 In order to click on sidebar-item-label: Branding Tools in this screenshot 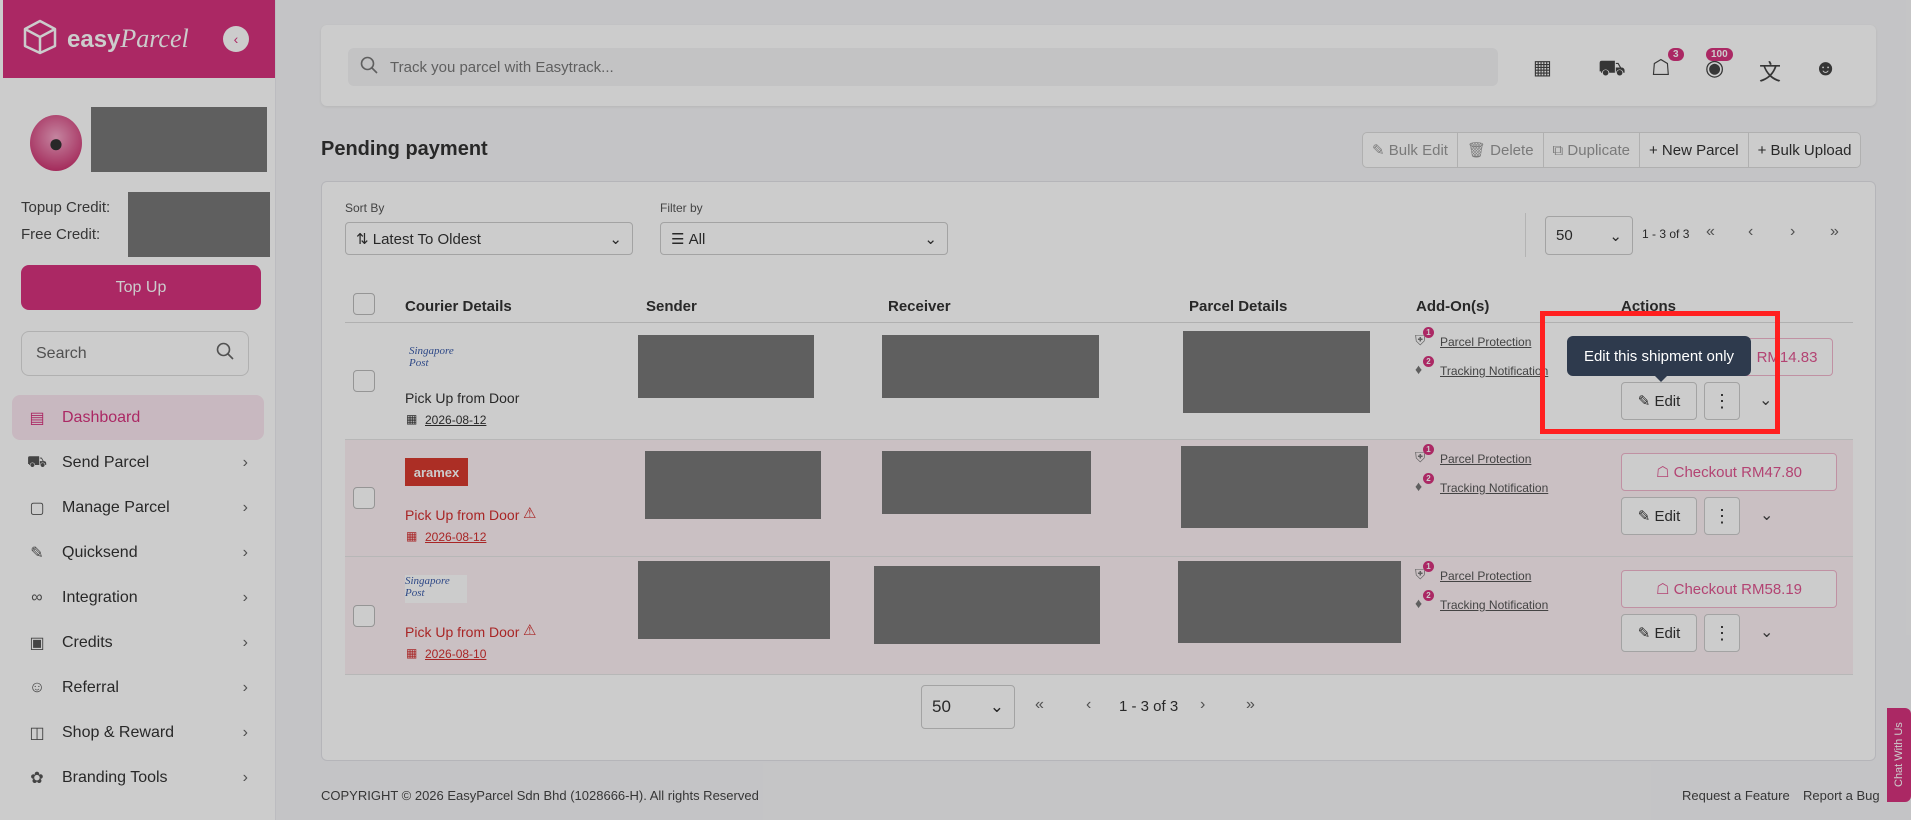, I will do `click(115, 777)`.